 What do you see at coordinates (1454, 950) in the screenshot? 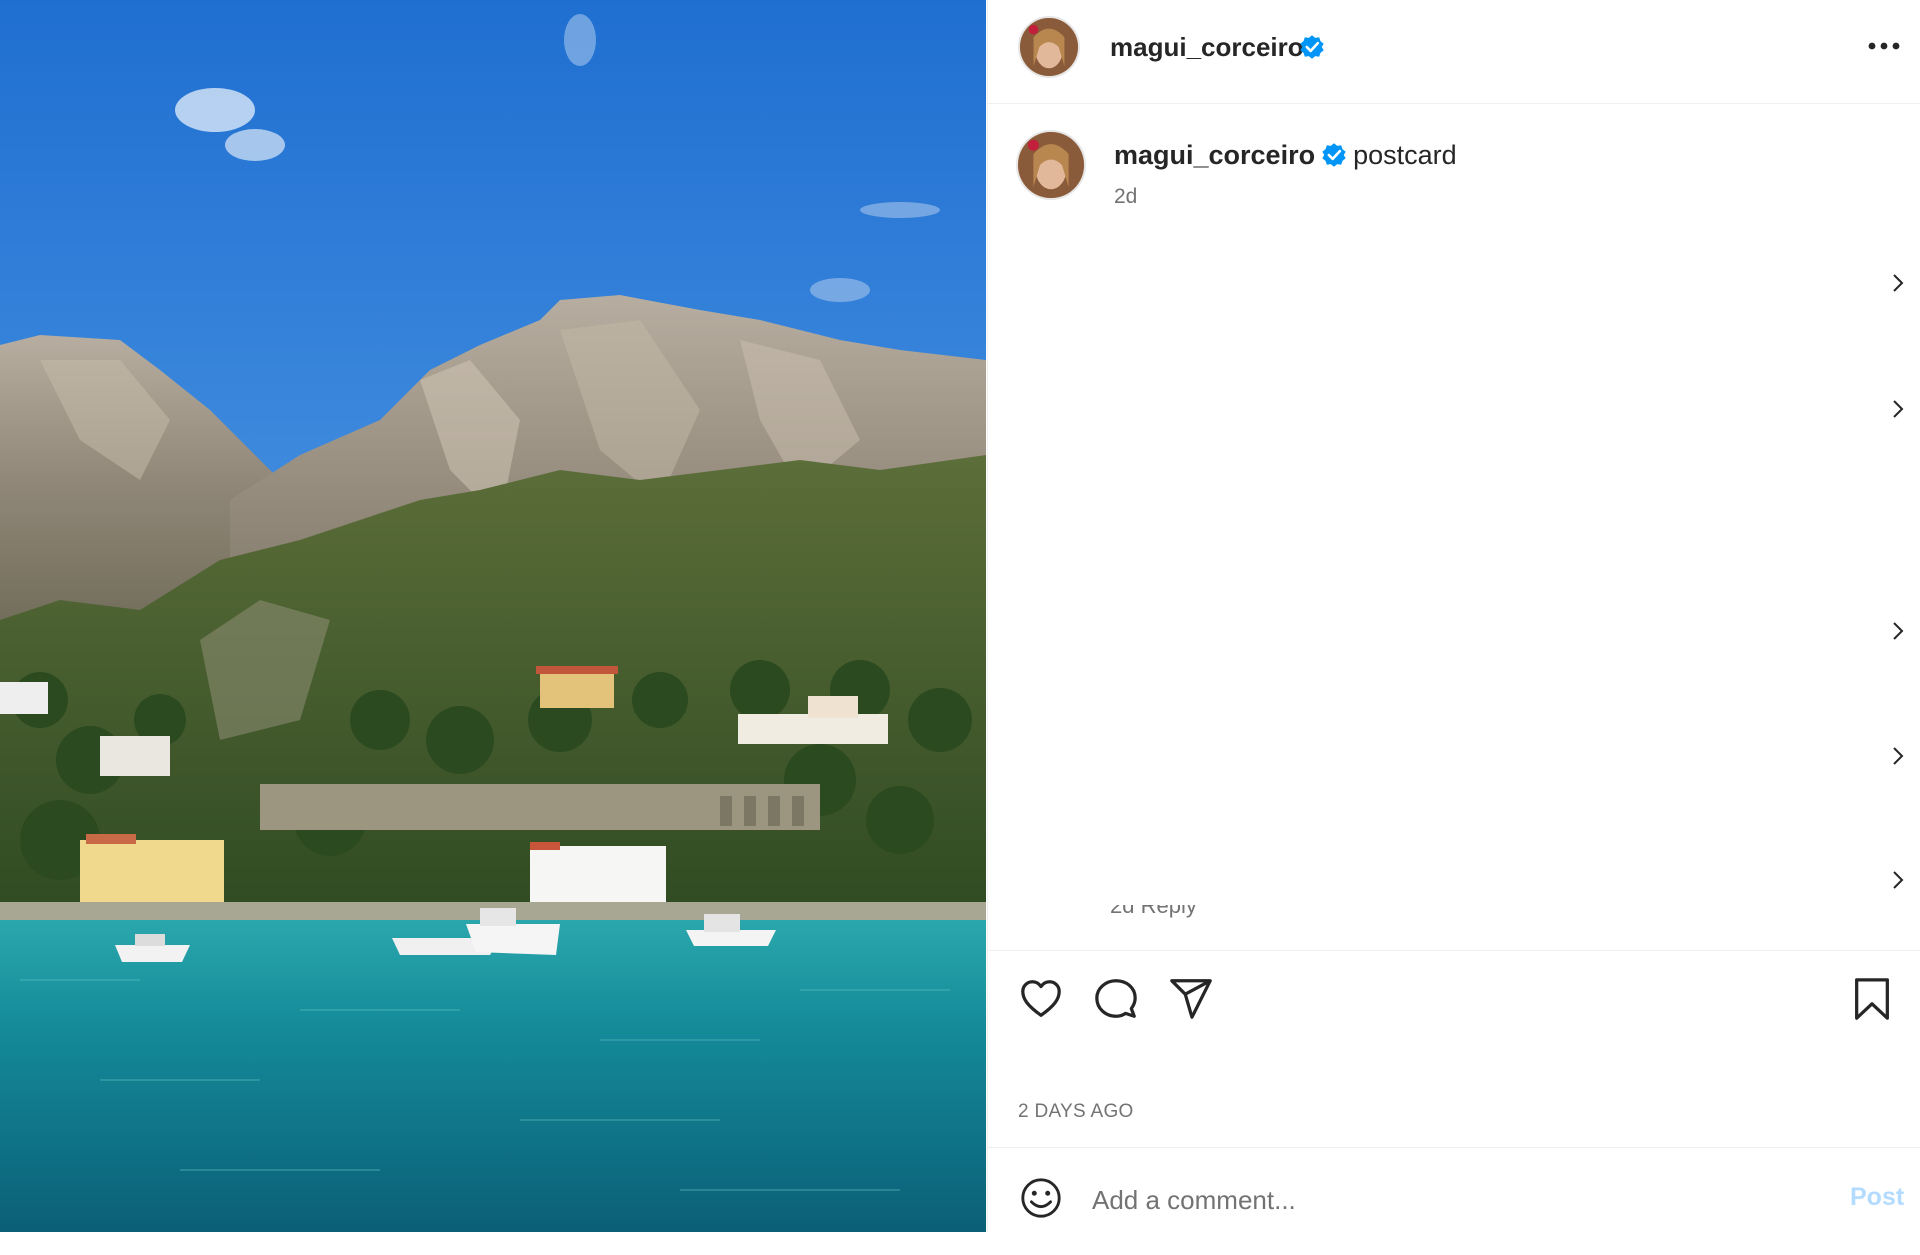
I see `actions-divider` at bounding box center [1454, 950].